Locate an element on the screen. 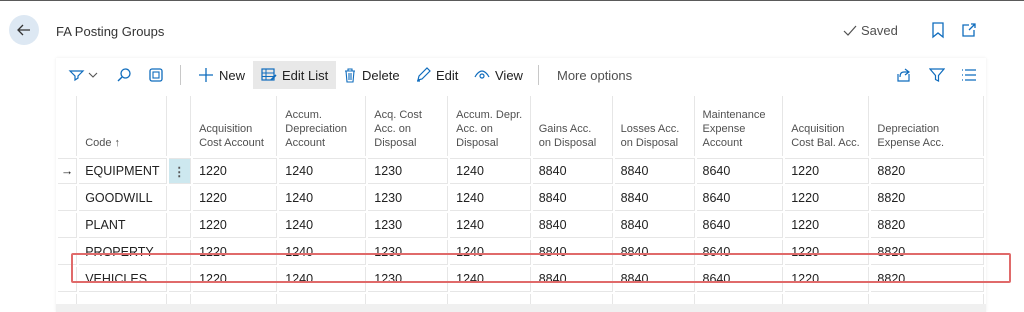 This screenshot has height=312, width=1024. column-header-acquisition-cost-bal-acc: Acquisition Cost Bal. Acc. is located at coordinates (827, 126).